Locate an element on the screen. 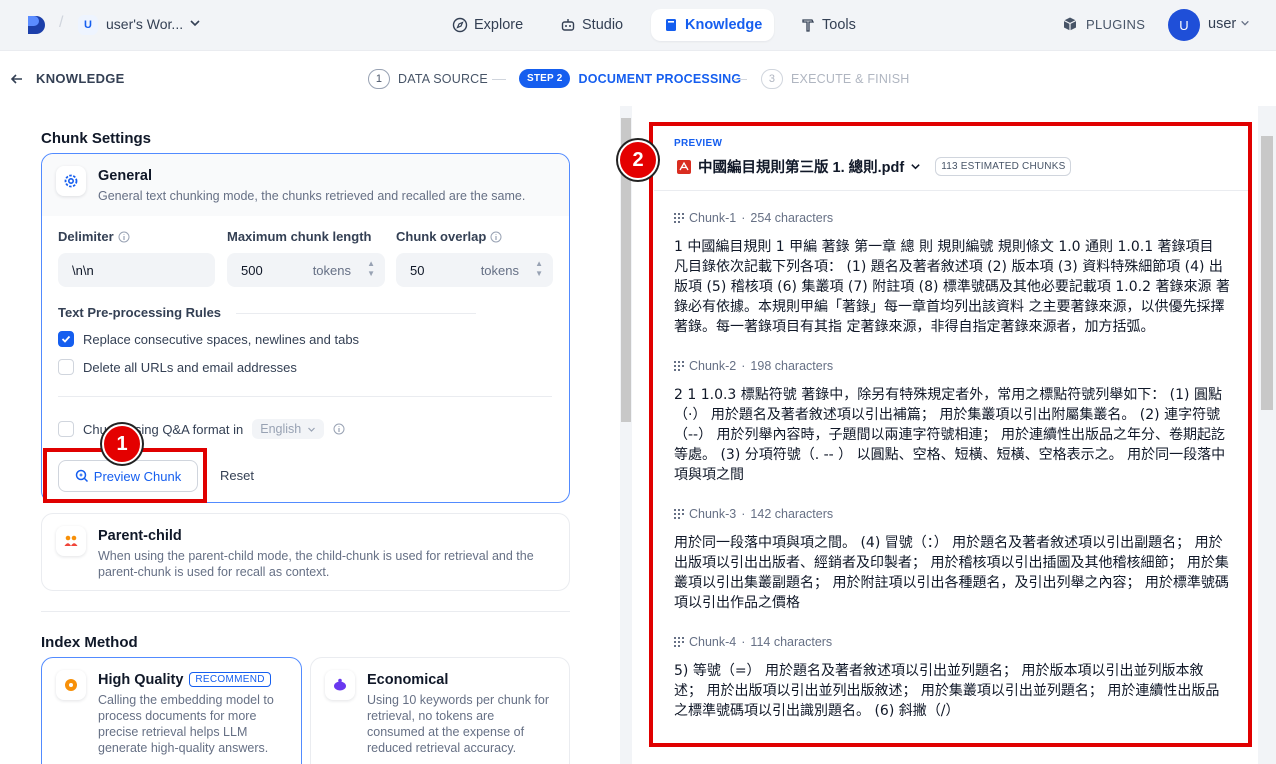  step-number: 3 is located at coordinates (772, 79).